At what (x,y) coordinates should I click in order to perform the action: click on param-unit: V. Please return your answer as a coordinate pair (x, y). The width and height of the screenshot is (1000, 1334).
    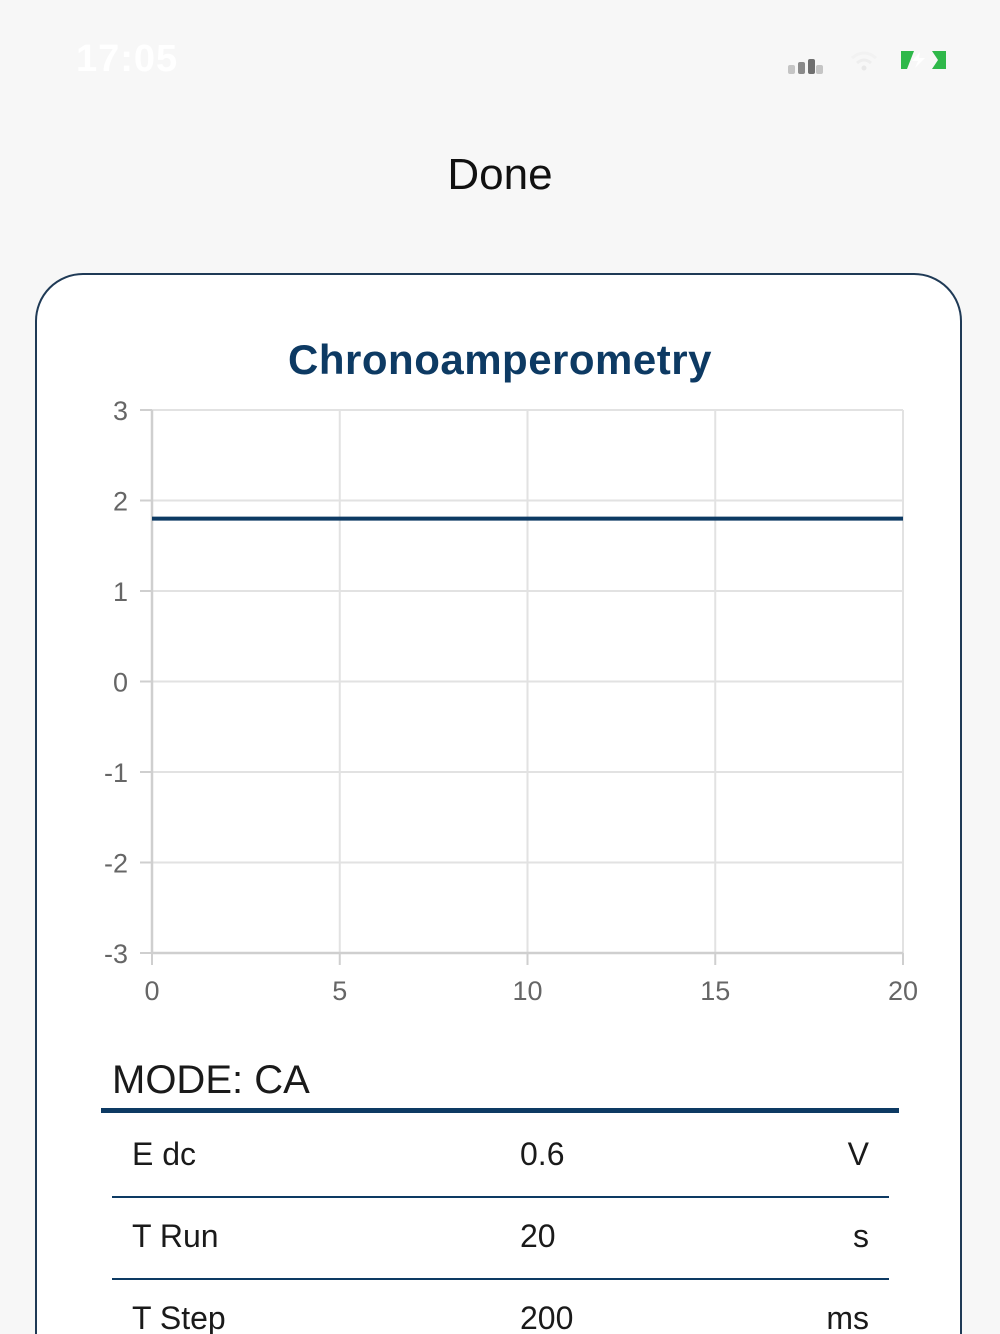
    Looking at the image, I should click on (858, 1154).